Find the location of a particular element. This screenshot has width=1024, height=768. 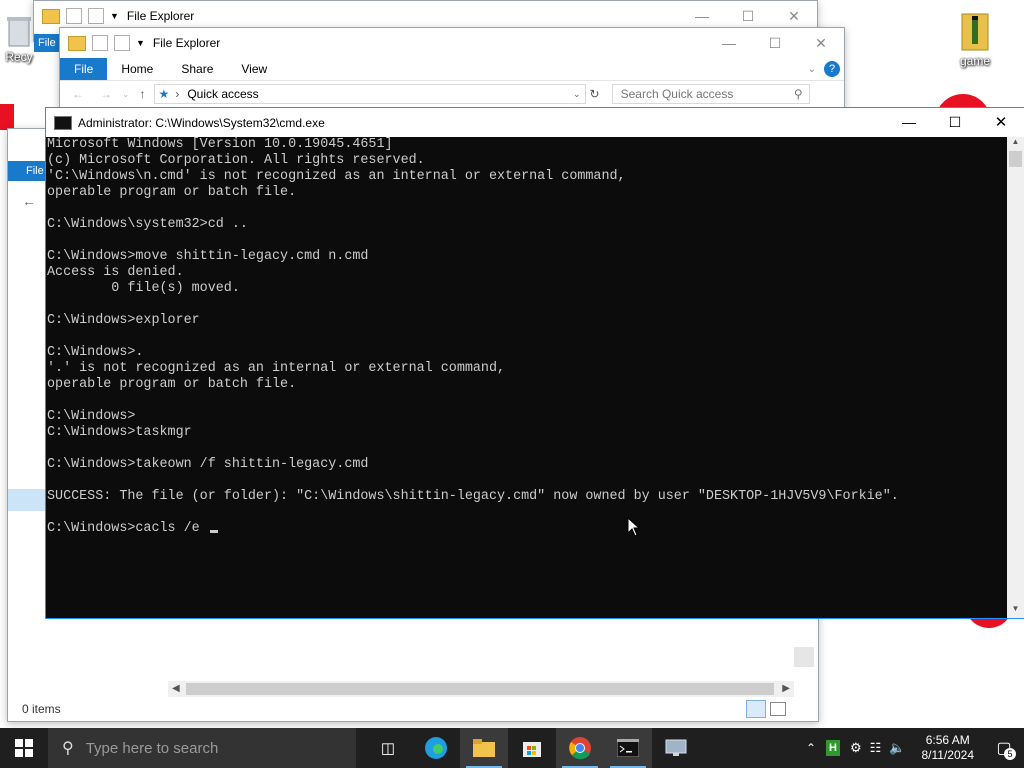

vertical-scroll-fragment is located at coordinates (804, 657).